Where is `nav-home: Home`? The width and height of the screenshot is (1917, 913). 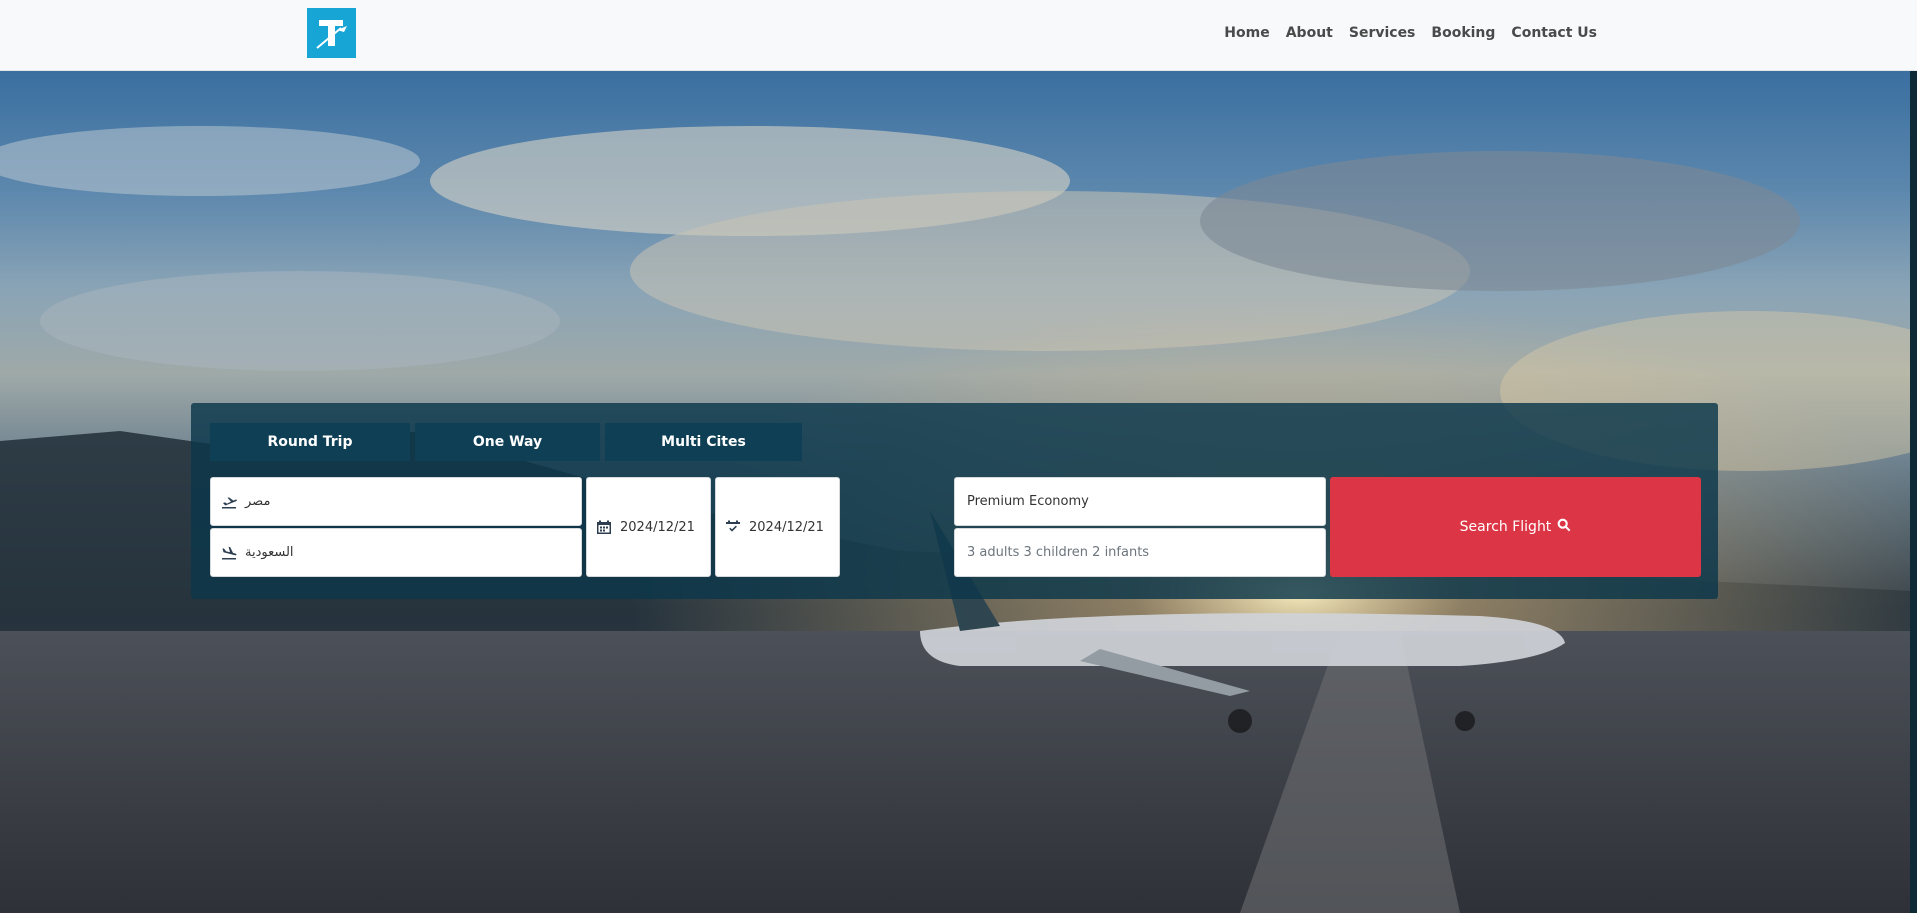
nav-home: Home is located at coordinates (1246, 33).